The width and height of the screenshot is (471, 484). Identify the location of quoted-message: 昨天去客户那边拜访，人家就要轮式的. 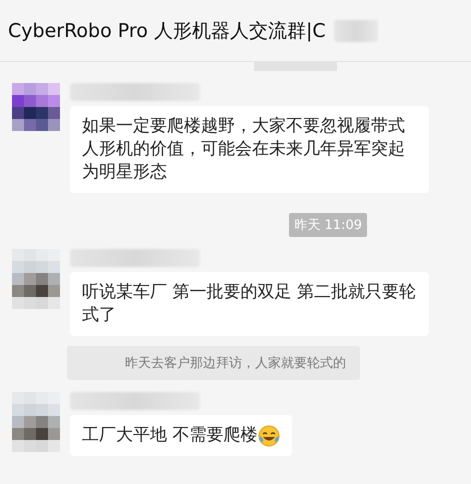
(213, 363).